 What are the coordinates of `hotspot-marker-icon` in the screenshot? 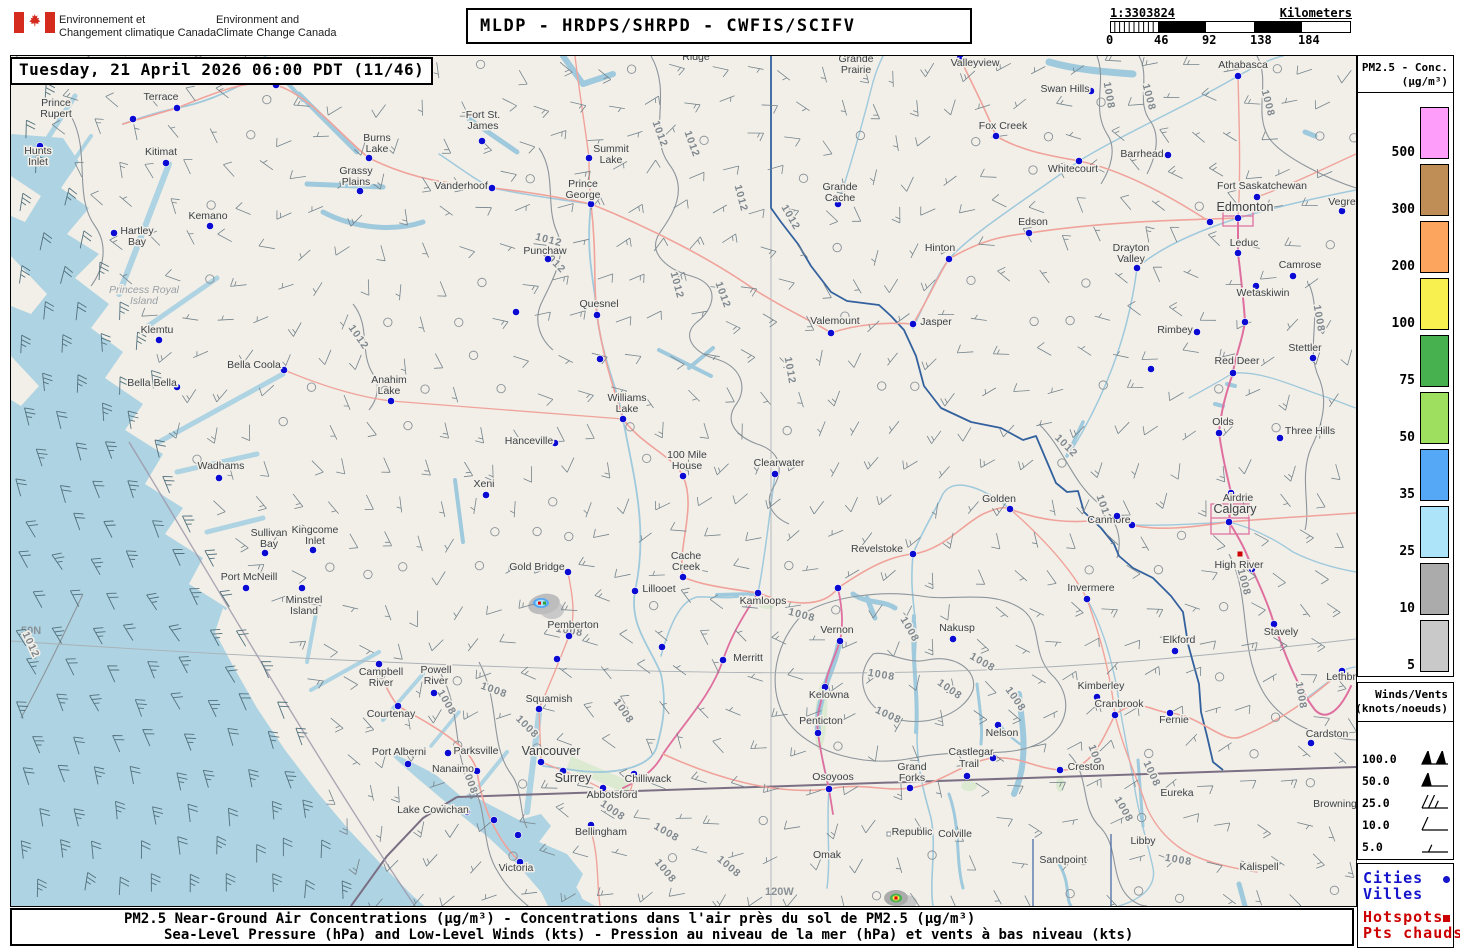 It's located at (1446, 918).